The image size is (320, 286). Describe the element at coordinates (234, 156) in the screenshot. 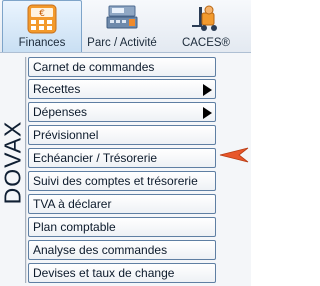

I see `pointer-arrow-icon` at that location.